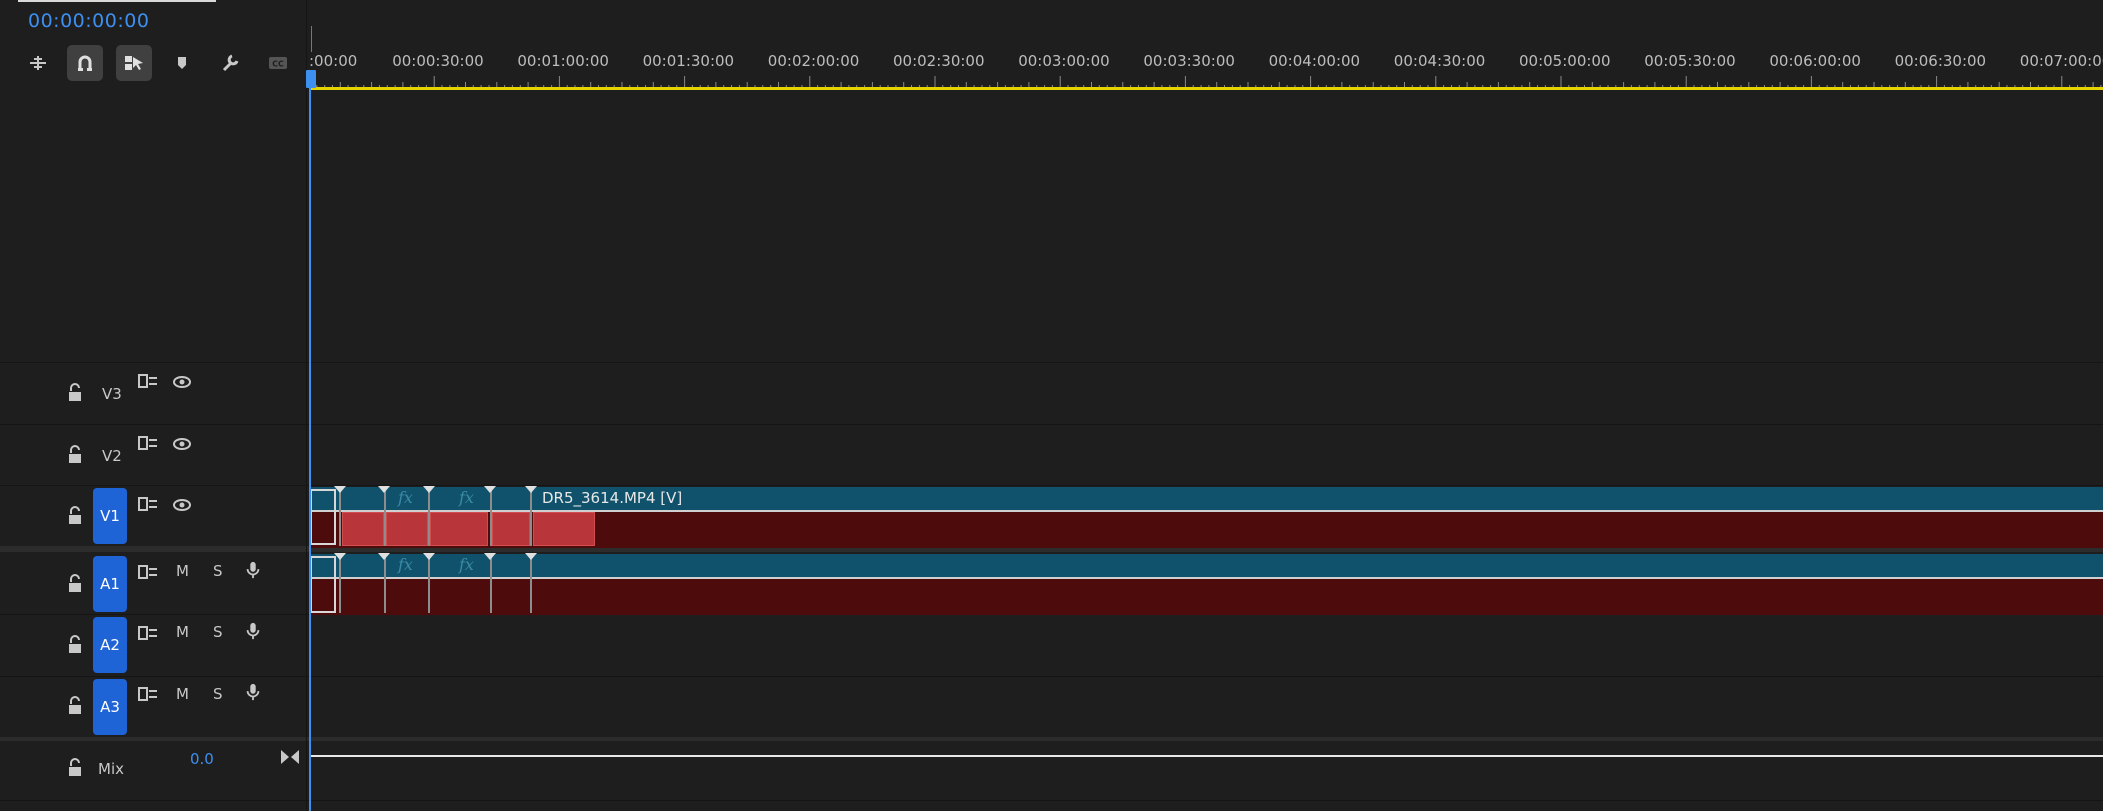 The height and width of the screenshot is (811, 2103). What do you see at coordinates (110, 707) in the screenshot?
I see `track-target-a3: A3` at bounding box center [110, 707].